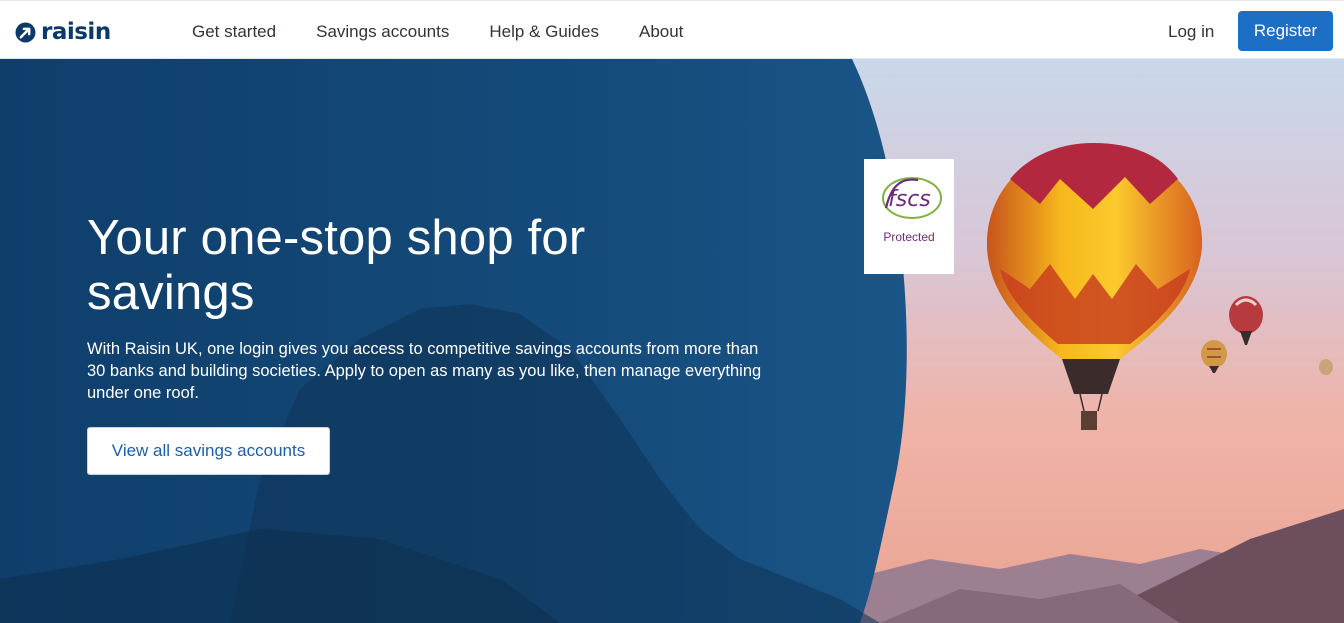  I want to click on svg-text: fscs, so click(909, 199).